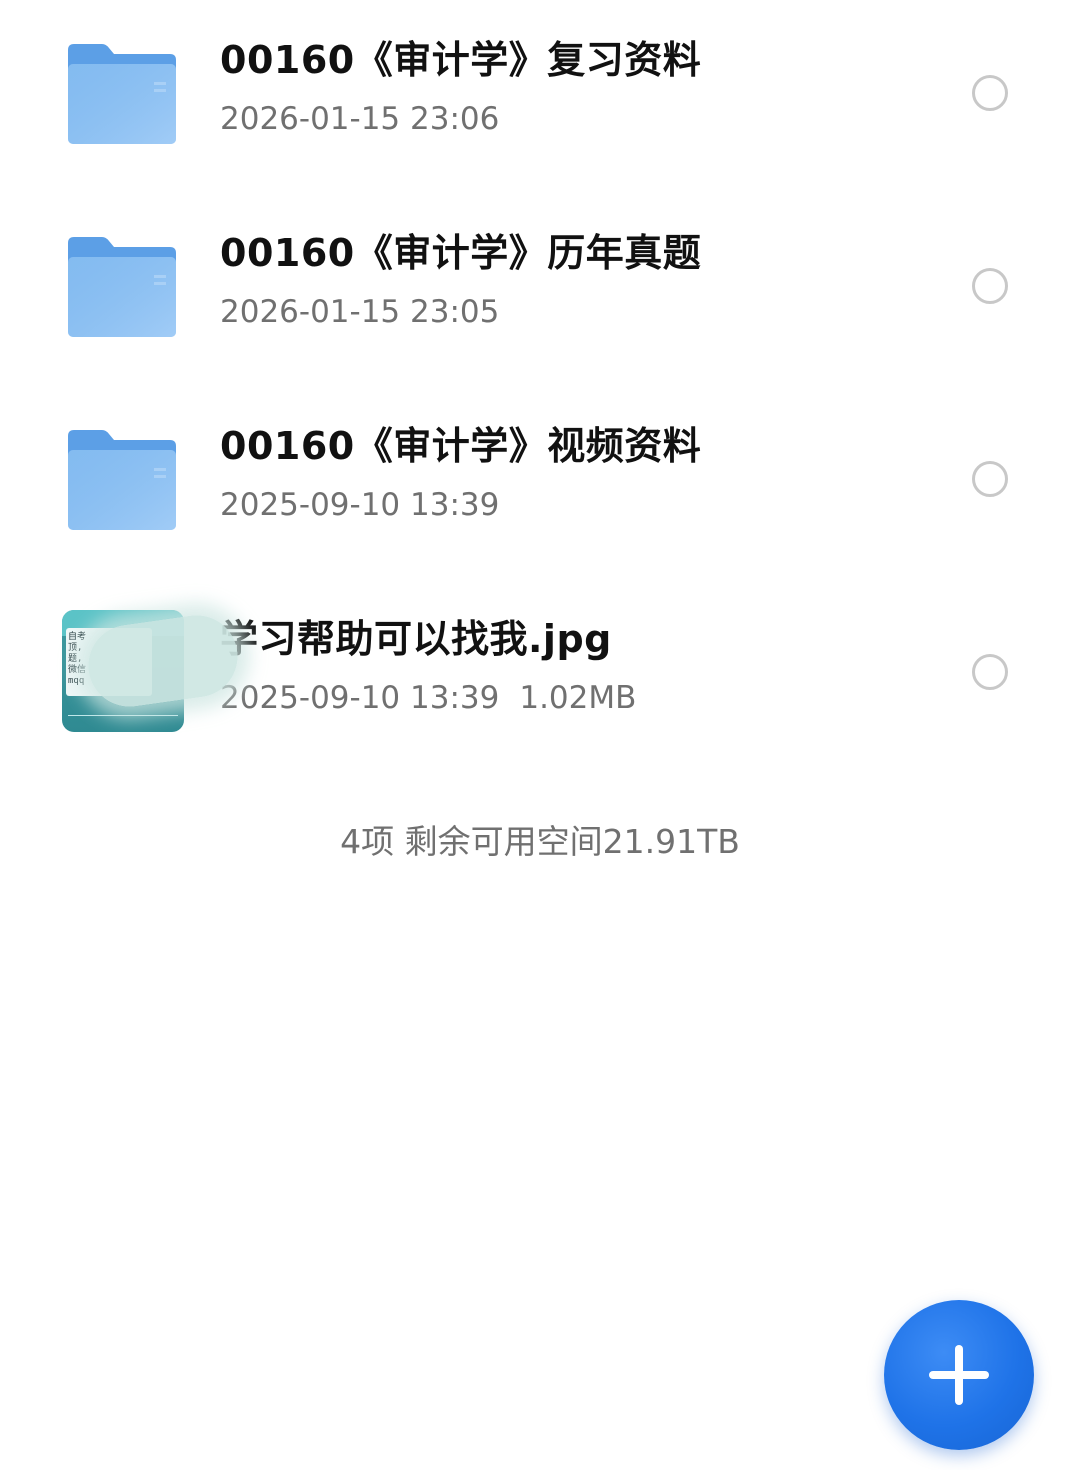 Image resolution: width=1080 pixels, height=1470 pixels. I want to click on file-meta: 2026-01-15 23:06, so click(359, 119).